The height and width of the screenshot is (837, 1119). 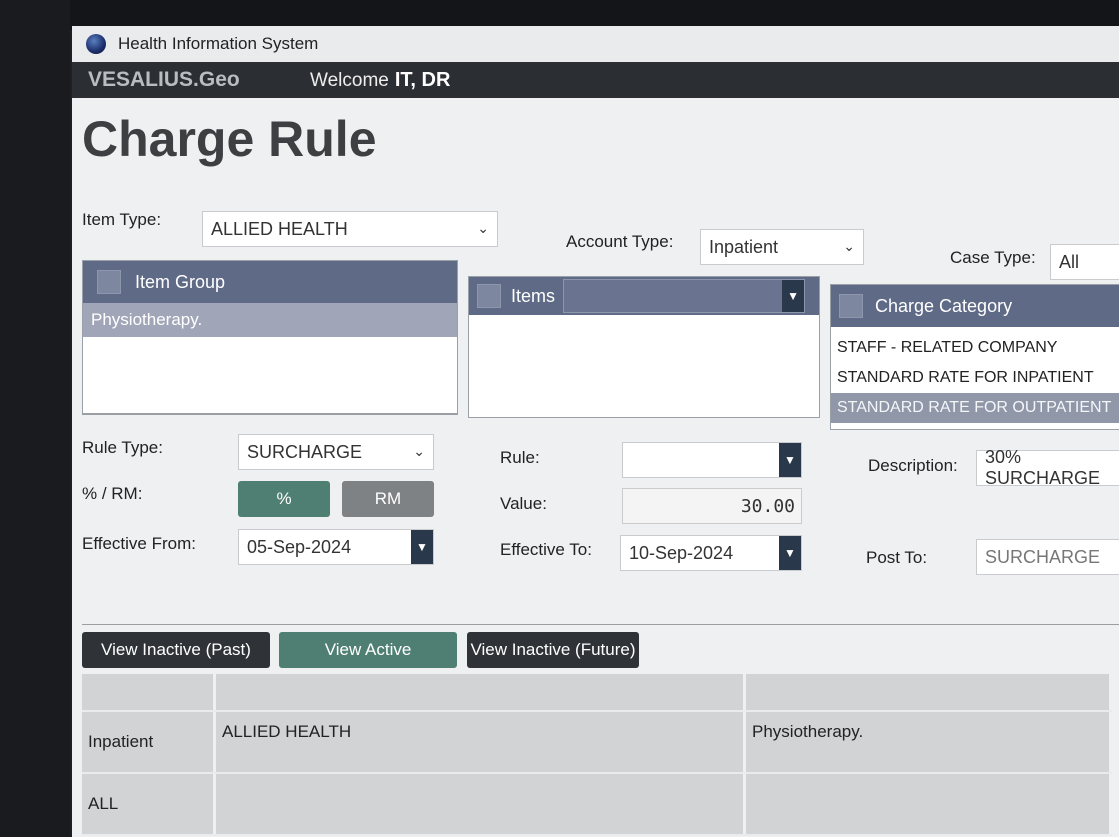 I want to click on list-item: STANDARD RATE FOR OUTPATIENT, so click(x=975, y=408).